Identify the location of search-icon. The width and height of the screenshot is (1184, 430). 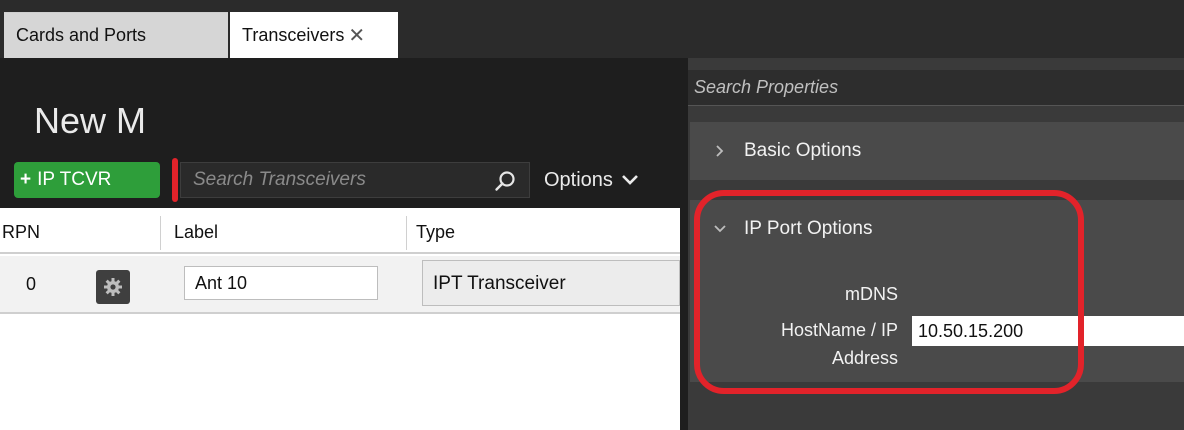
(505, 181).